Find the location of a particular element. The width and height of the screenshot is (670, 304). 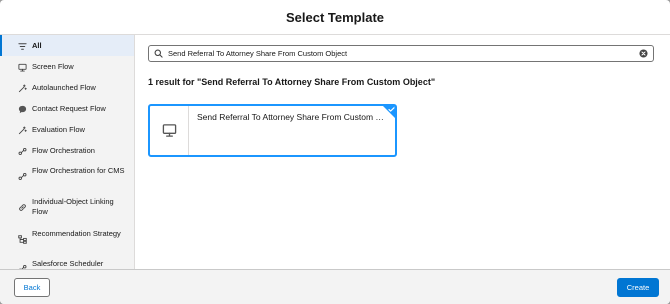

sidebar-item-label: Recommendation Strategy is located at coordinates (76, 233).